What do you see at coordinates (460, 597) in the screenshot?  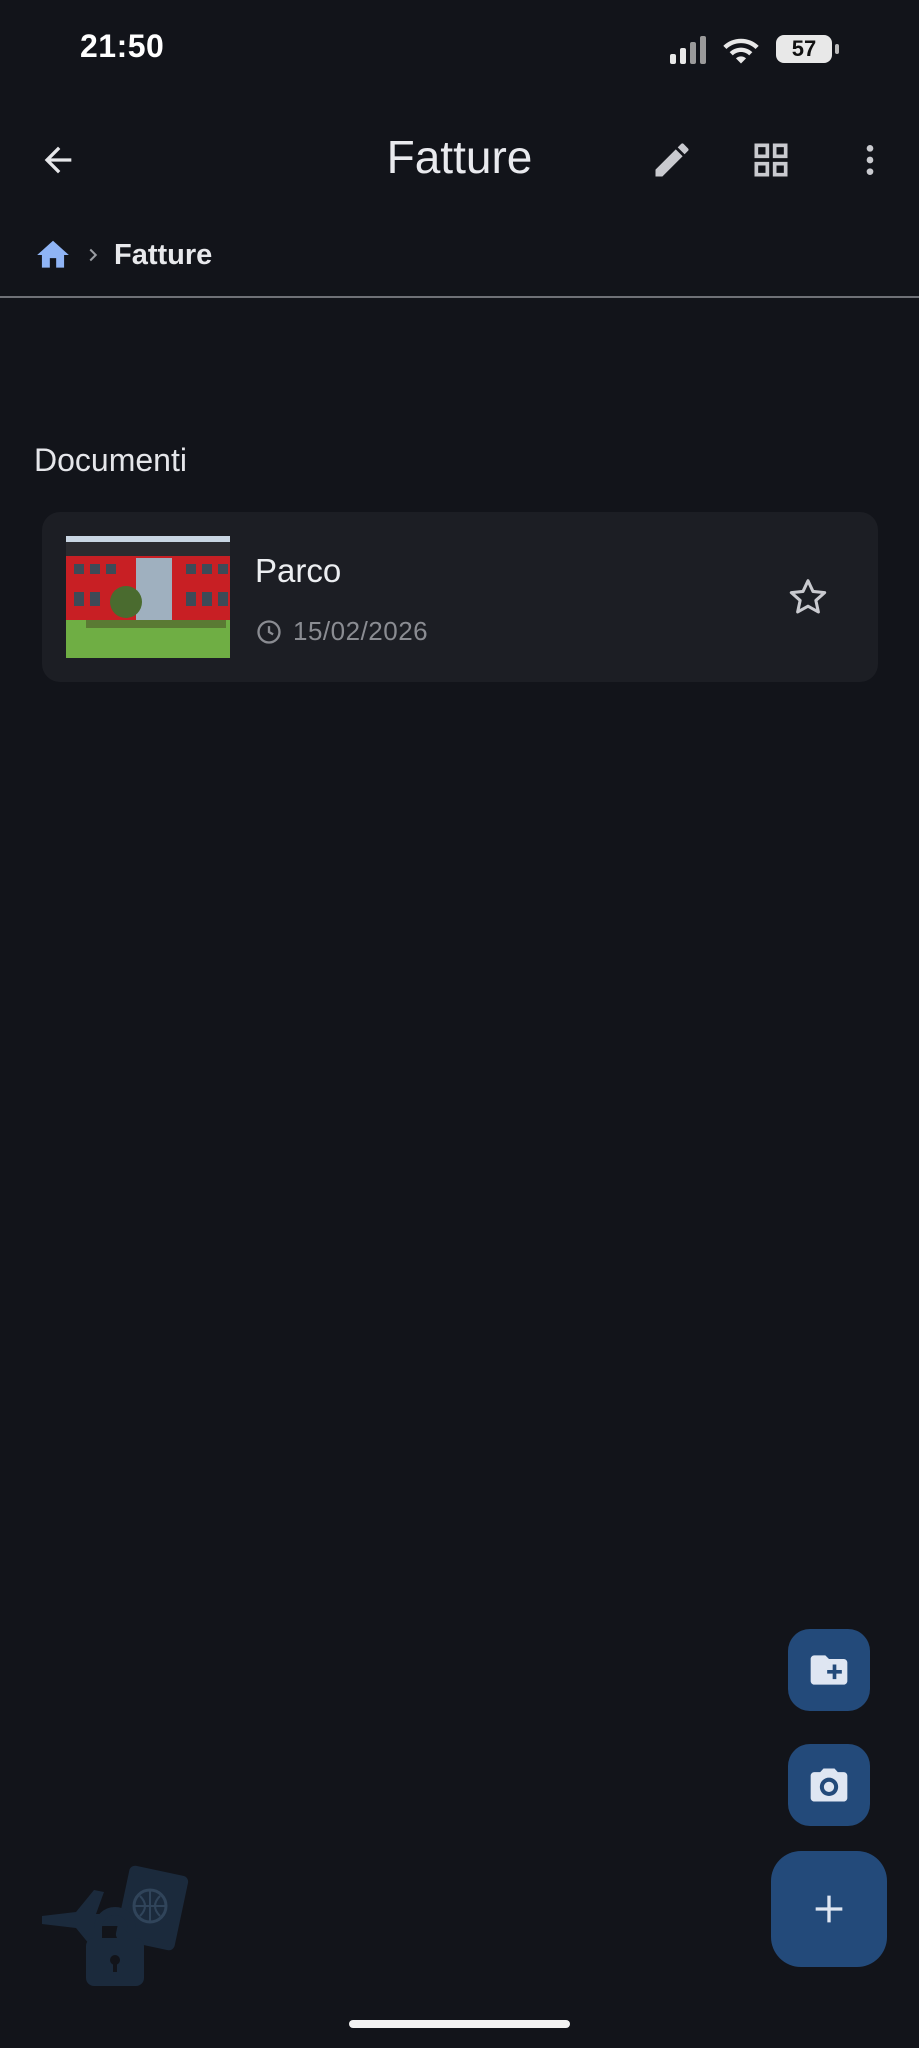 I see `document-card: Parco 15/02/2026` at bounding box center [460, 597].